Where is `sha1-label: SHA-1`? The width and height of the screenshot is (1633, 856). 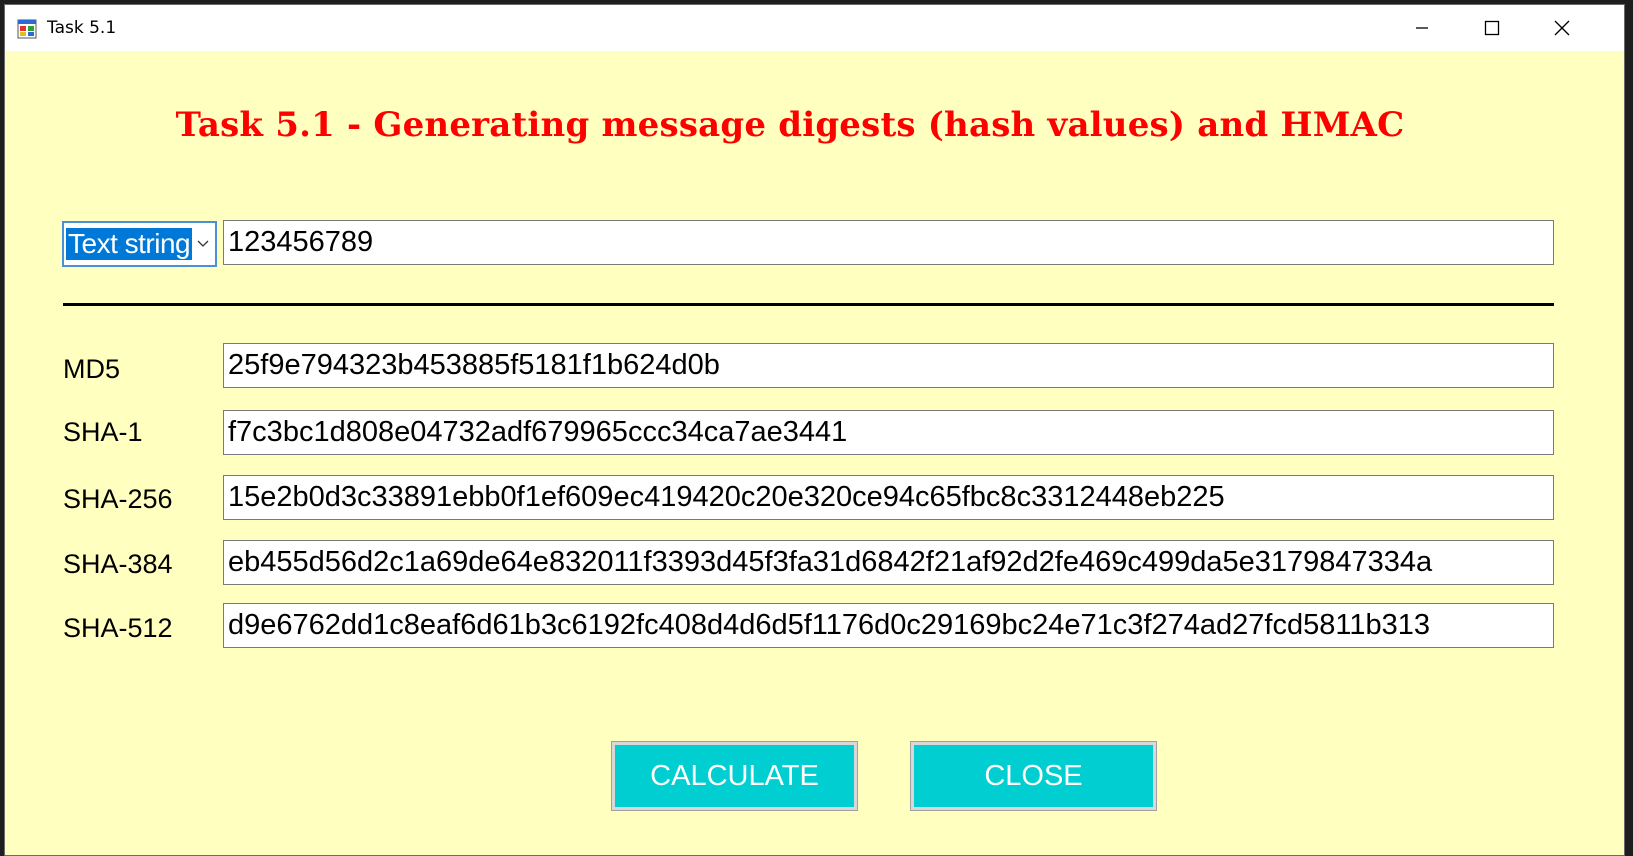 sha1-label: SHA-1 is located at coordinates (103, 432).